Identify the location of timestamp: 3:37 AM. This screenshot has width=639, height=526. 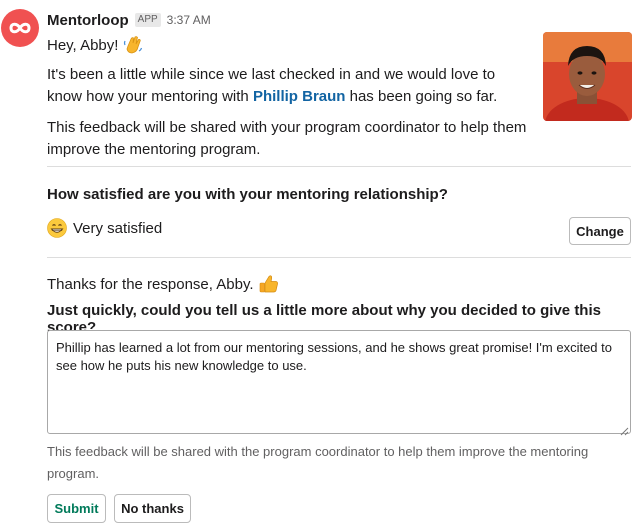
(189, 20).